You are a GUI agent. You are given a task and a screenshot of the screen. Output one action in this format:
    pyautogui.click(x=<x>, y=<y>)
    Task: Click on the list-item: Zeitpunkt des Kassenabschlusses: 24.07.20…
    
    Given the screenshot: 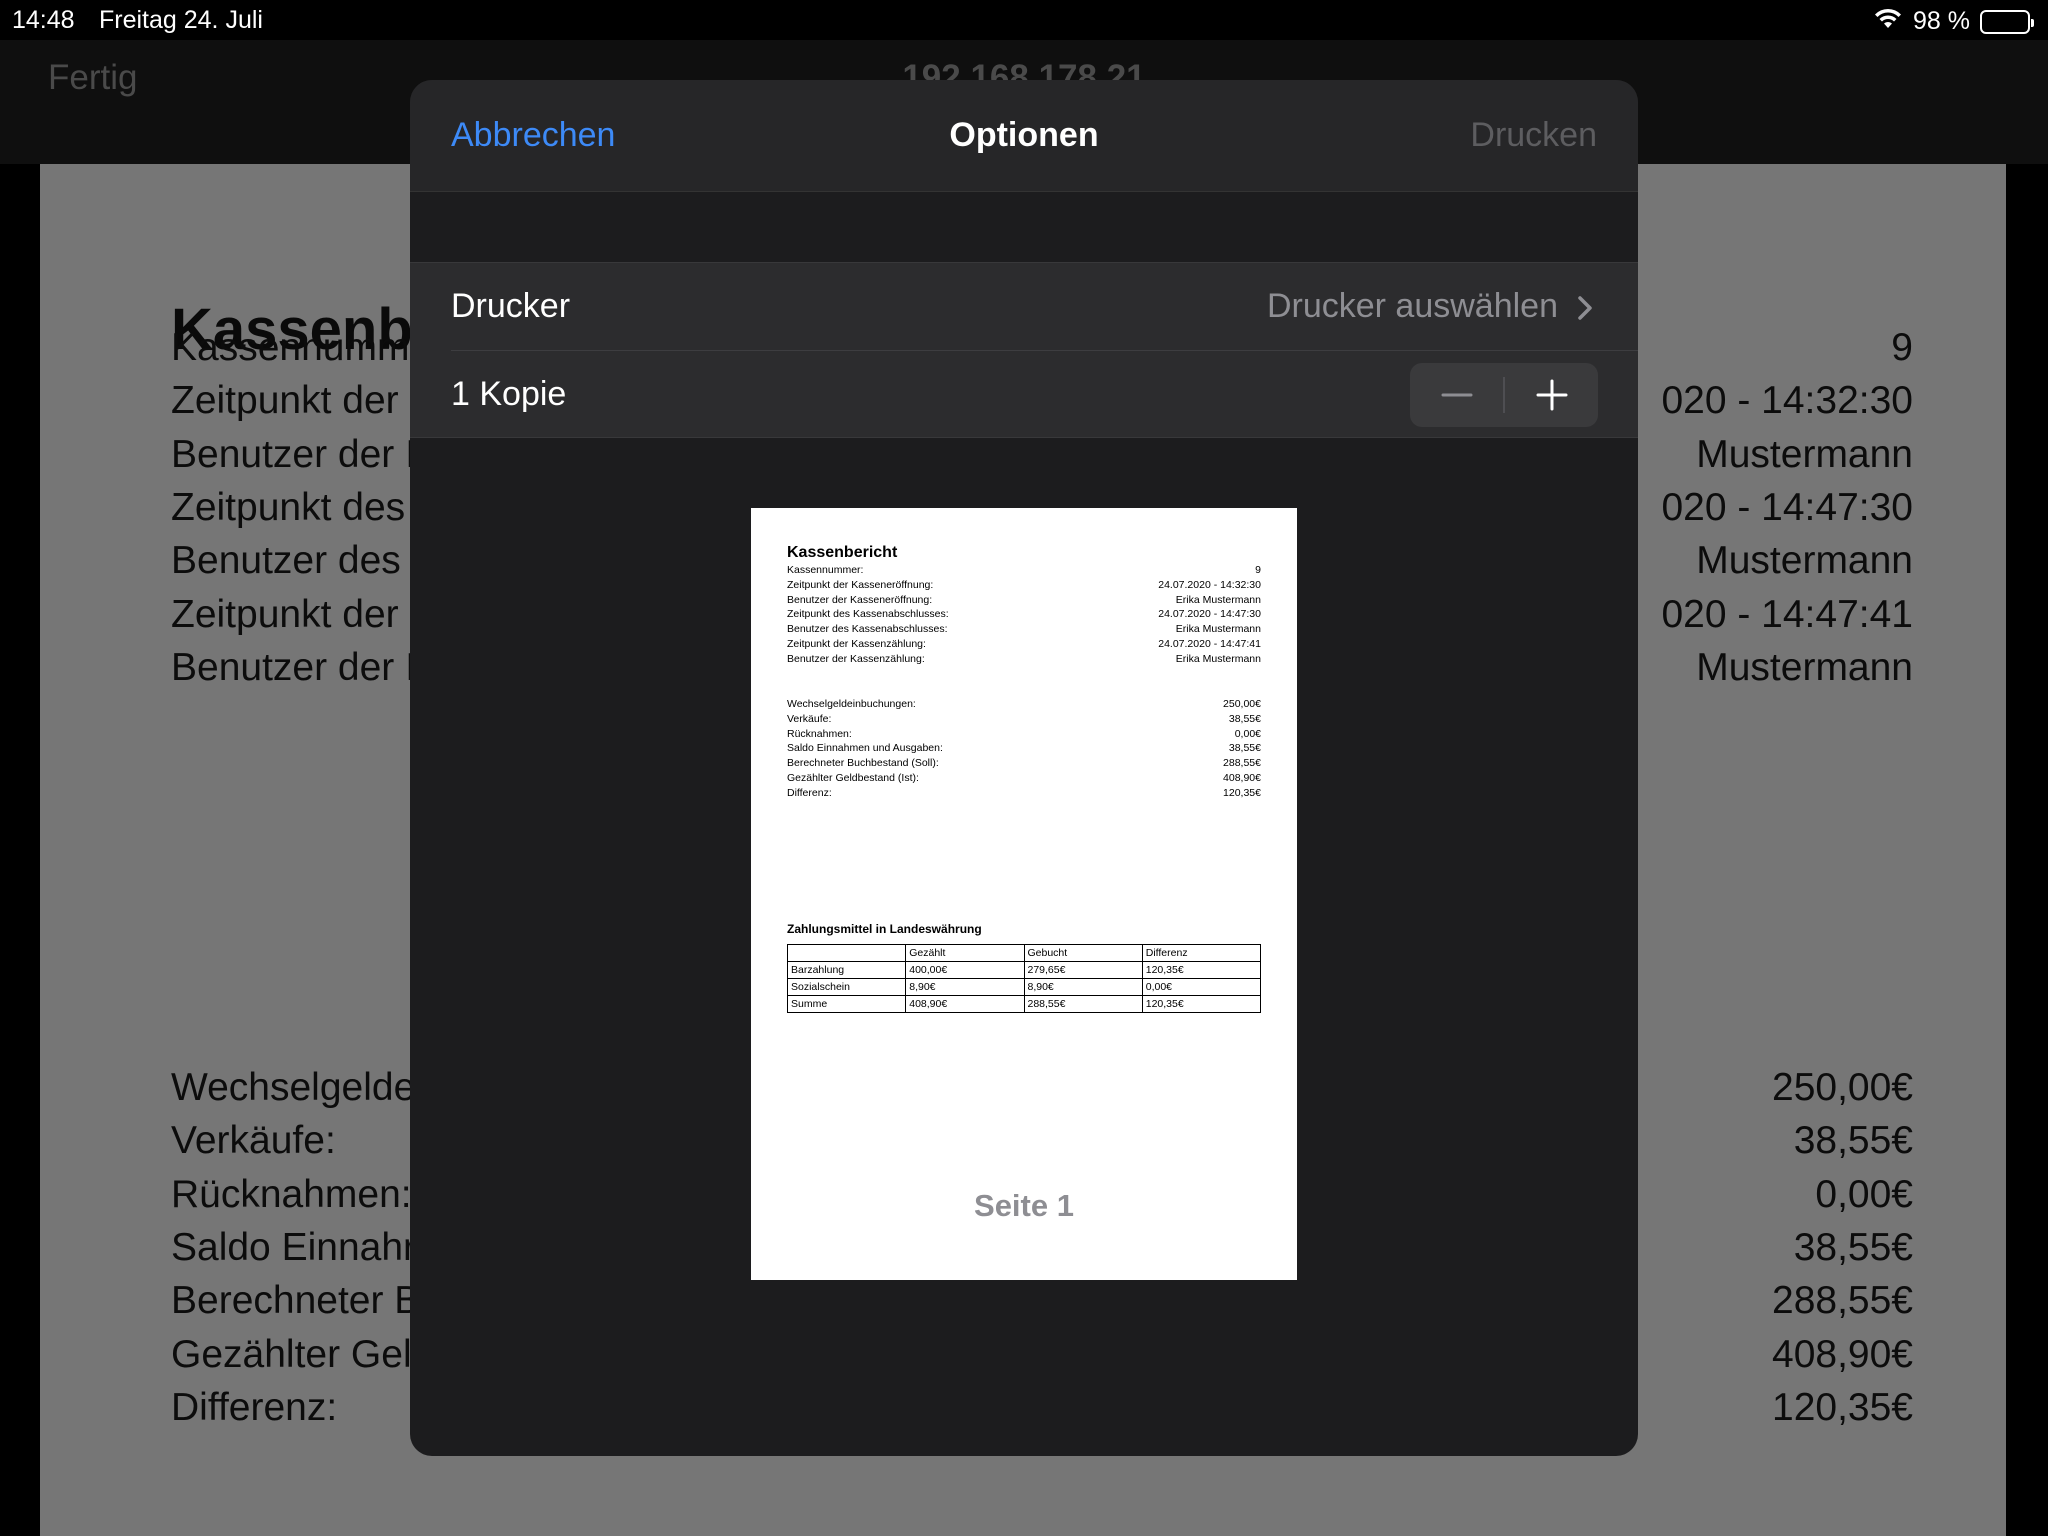 What is the action you would take?
    pyautogui.click(x=1024, y=614)
    